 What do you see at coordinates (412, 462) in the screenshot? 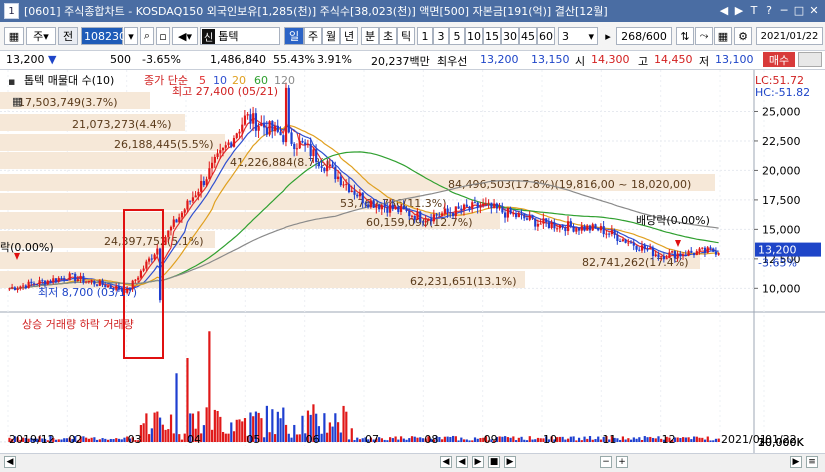
I see `chart-scrollbar: ◀ ◀ ◀ ▶ ■ ▶ − + ▶ ≡` at bounding box center [412, 462].